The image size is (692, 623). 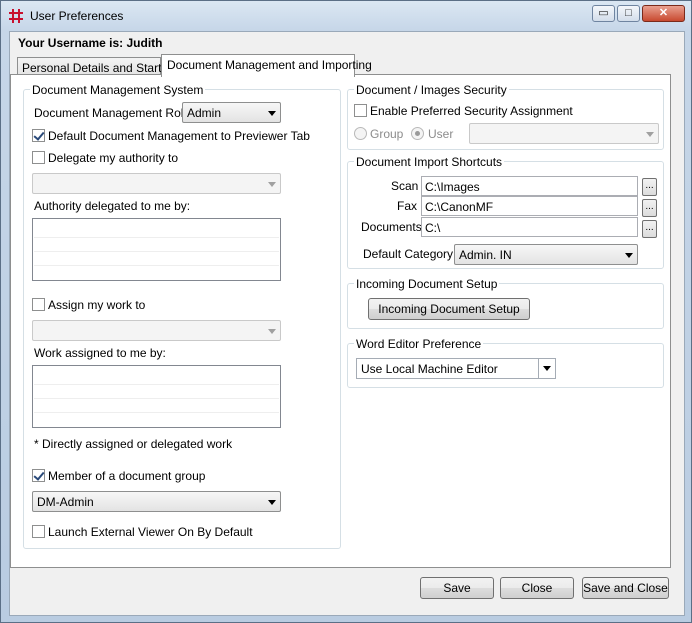 What do you see at coordinates (408, 254) in the screenshot?
I see `default-category-label: Default Category` at bounding box center [408, 254].